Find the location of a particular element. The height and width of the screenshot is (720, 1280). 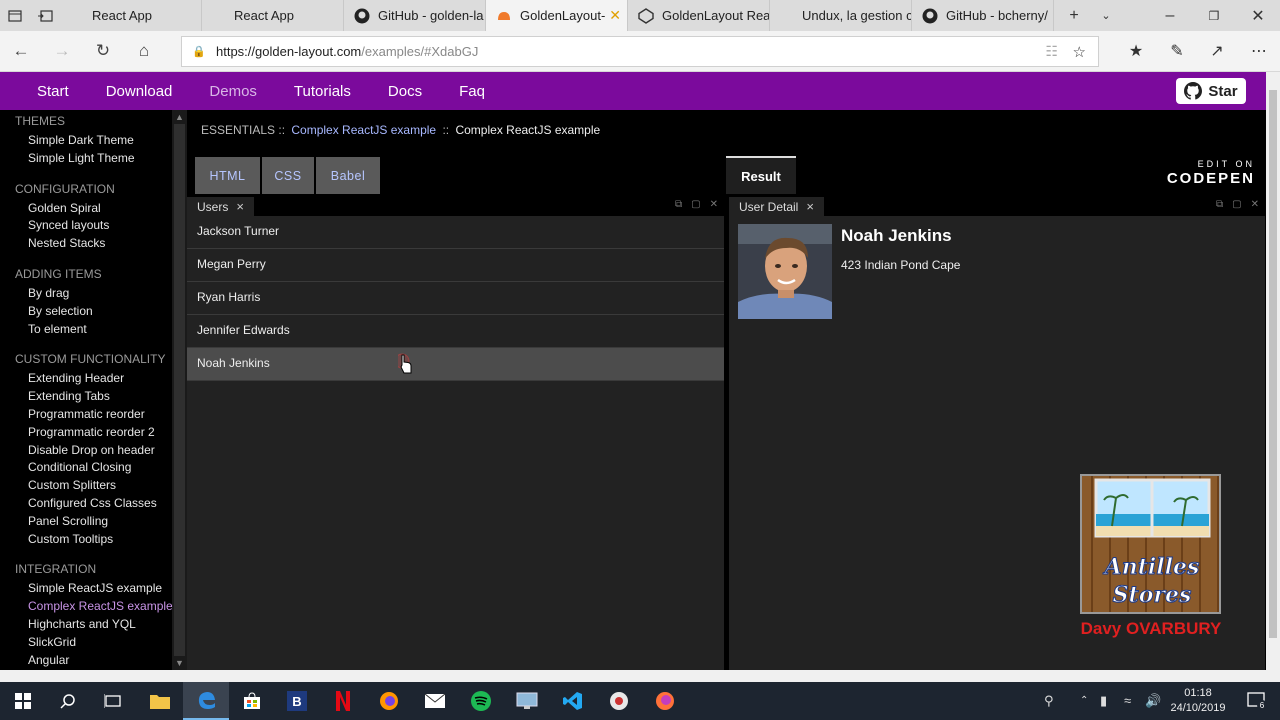

sidebar-item: Configured Css Classes is located at coordinates (86, 504).